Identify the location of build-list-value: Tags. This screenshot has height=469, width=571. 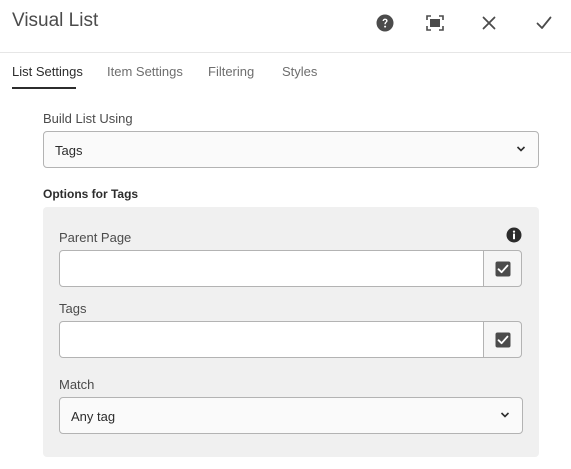
(69, 150).